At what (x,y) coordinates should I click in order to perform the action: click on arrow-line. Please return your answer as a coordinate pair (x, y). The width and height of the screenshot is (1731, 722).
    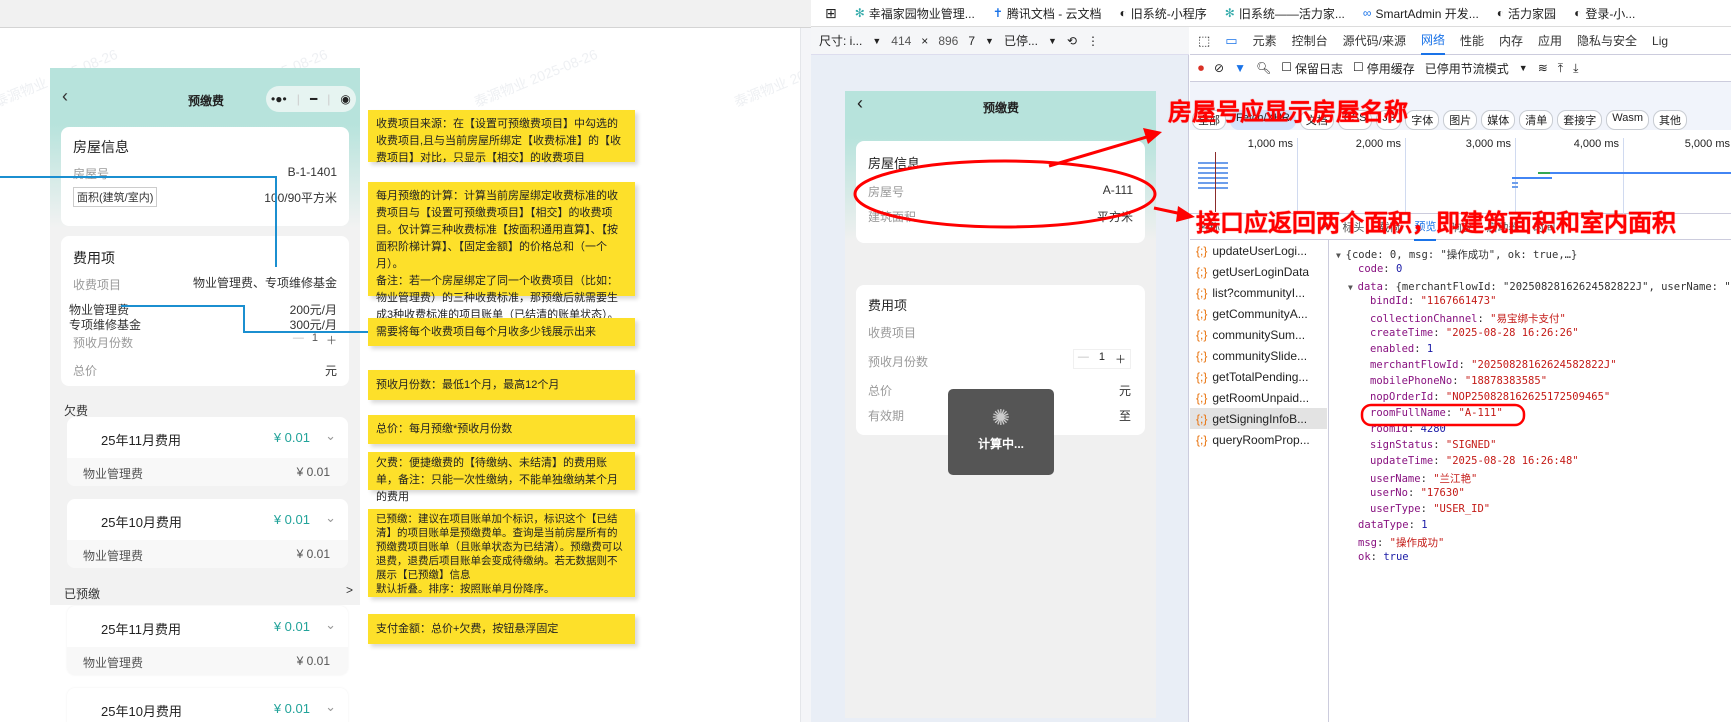
    Looking at the image, I should click on (1099, 151).